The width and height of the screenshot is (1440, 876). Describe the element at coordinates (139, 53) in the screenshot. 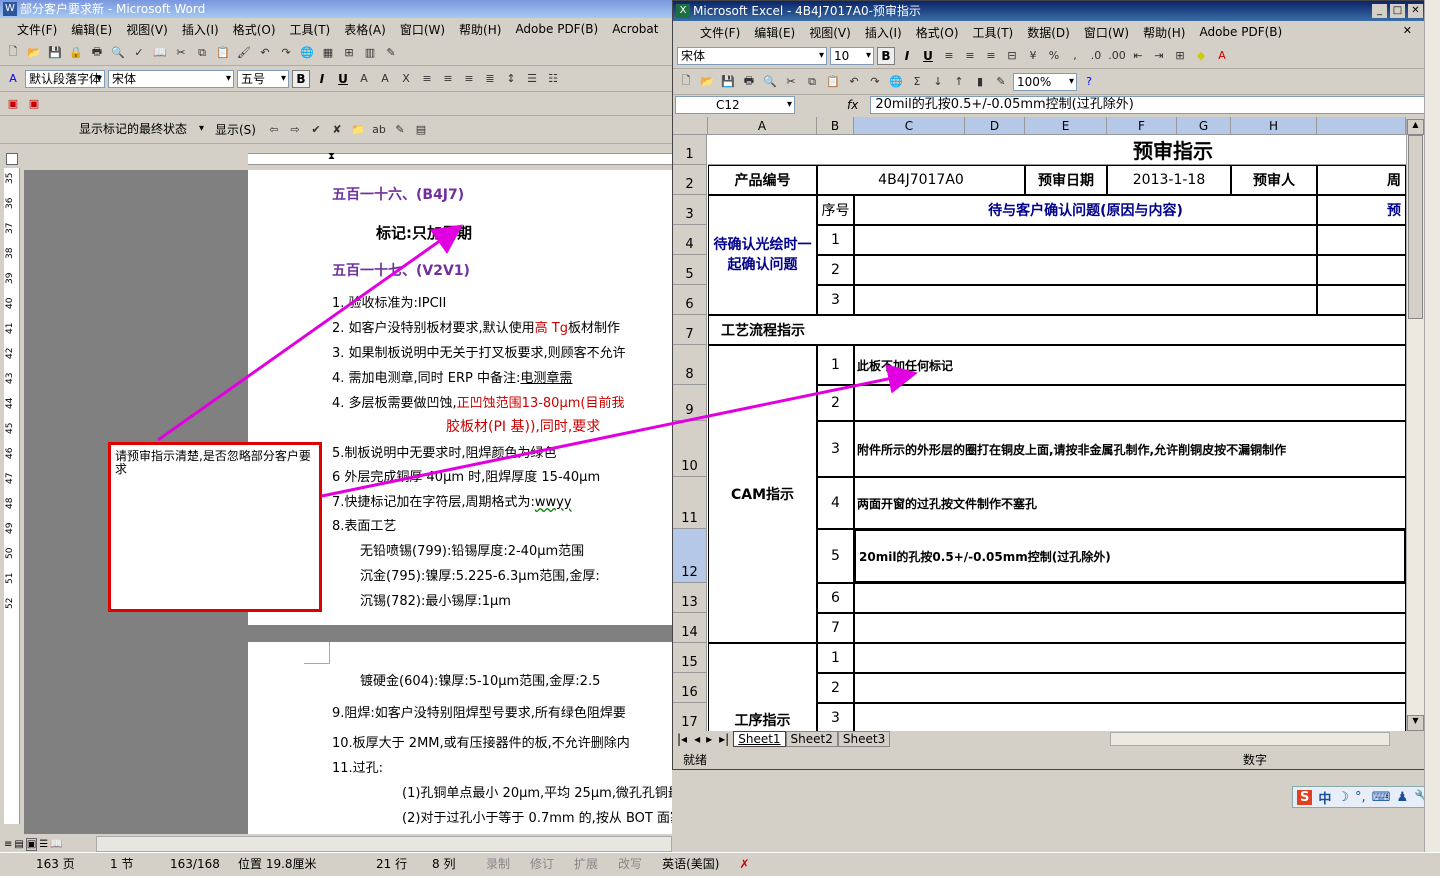

I see `spelling-icon: ✓` at that location.